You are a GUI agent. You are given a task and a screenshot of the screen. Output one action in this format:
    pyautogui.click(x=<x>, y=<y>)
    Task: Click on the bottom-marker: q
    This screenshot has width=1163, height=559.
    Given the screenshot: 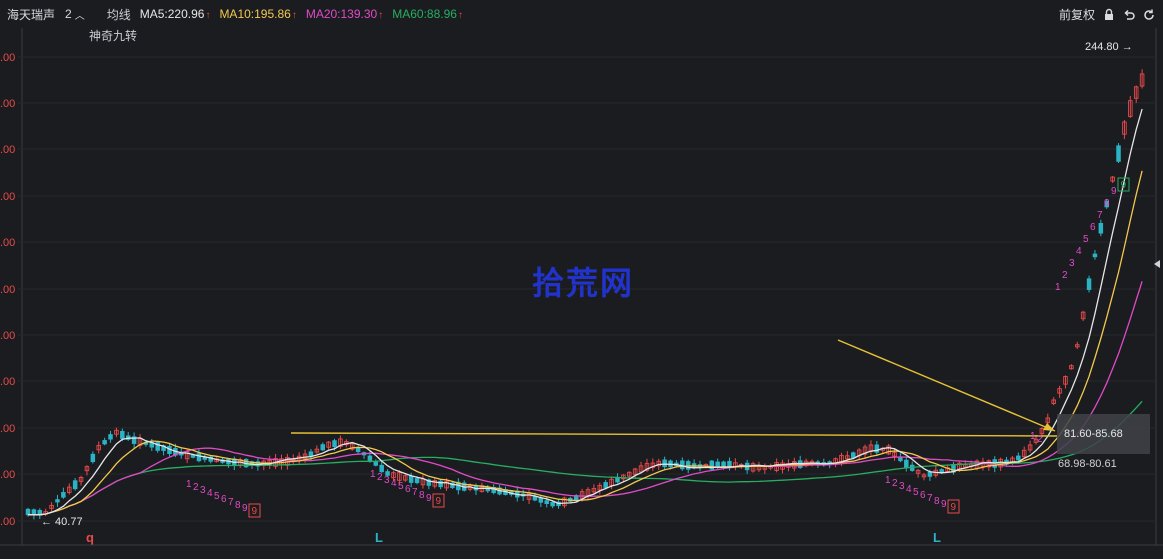 What is the action you would take?
    pyautogui.click(x=90, y=537)
    